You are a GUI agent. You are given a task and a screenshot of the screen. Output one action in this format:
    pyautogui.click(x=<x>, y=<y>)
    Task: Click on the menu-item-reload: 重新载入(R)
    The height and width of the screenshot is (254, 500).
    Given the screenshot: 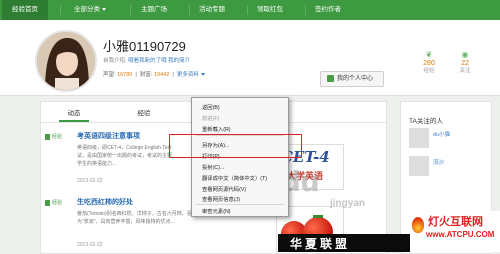 What is the action you would take?
    pyautogui.click(x=216, y=129)
    